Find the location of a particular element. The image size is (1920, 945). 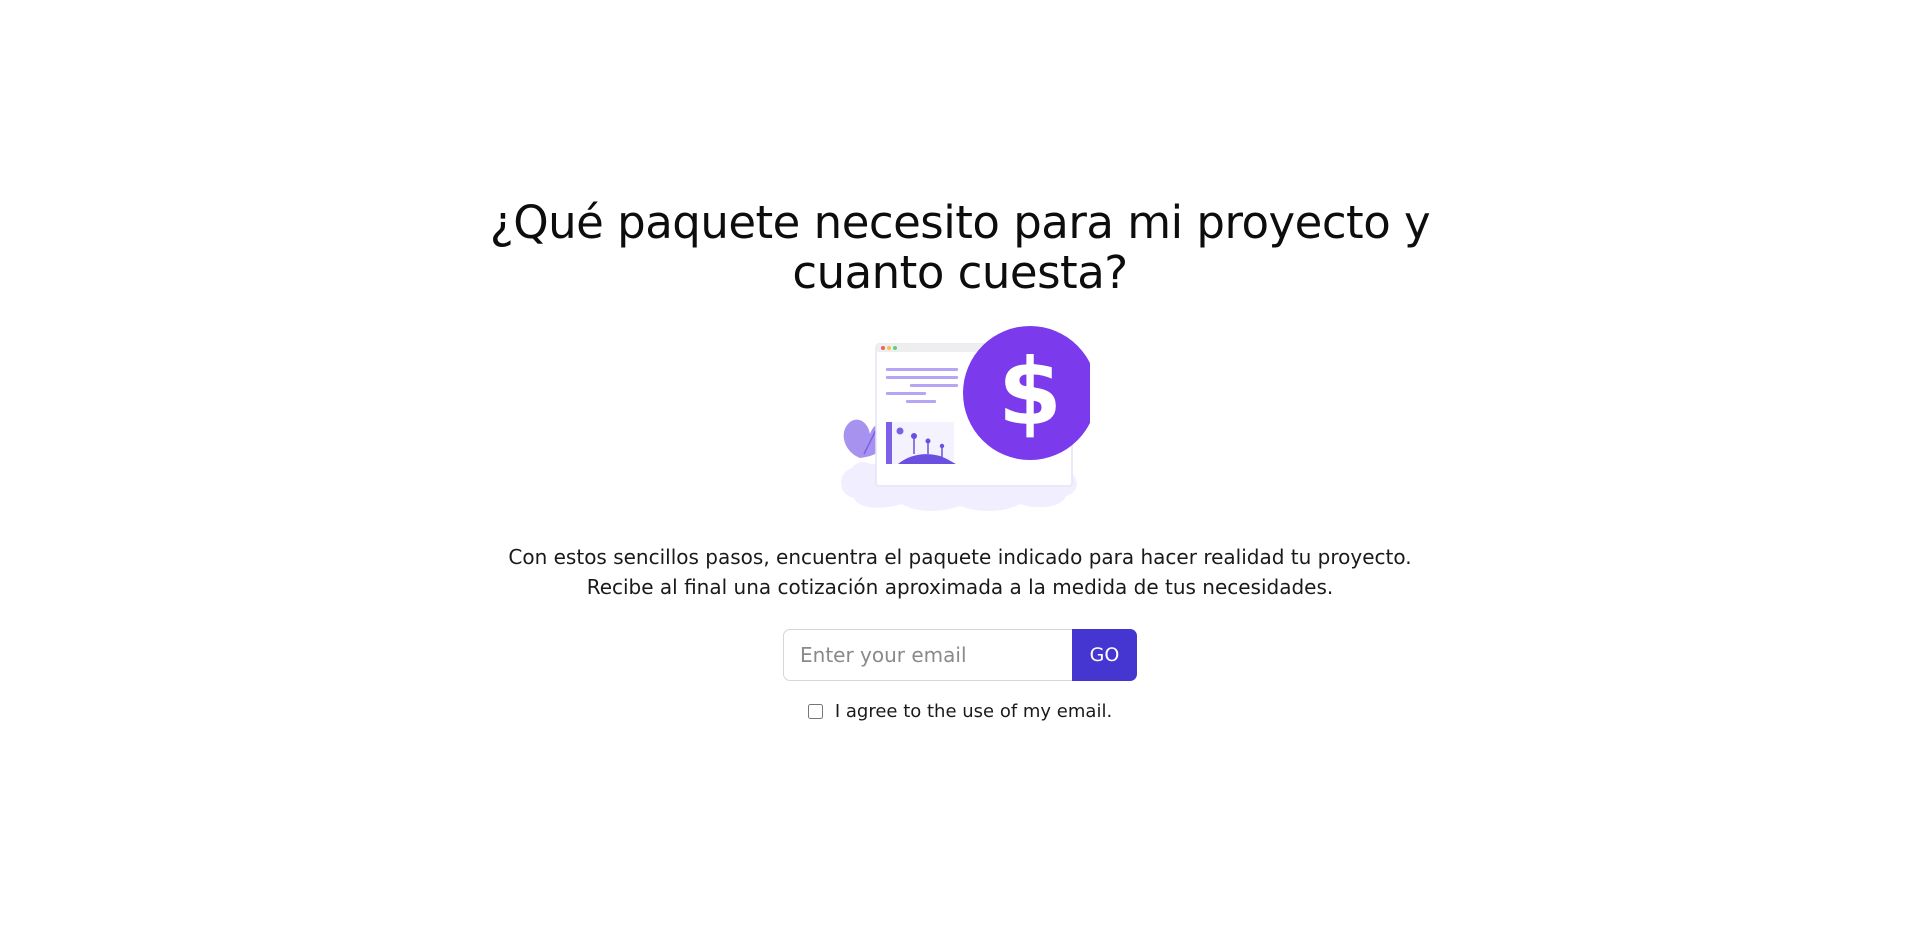

consent-checkbox is located at coordinates (815, 711).